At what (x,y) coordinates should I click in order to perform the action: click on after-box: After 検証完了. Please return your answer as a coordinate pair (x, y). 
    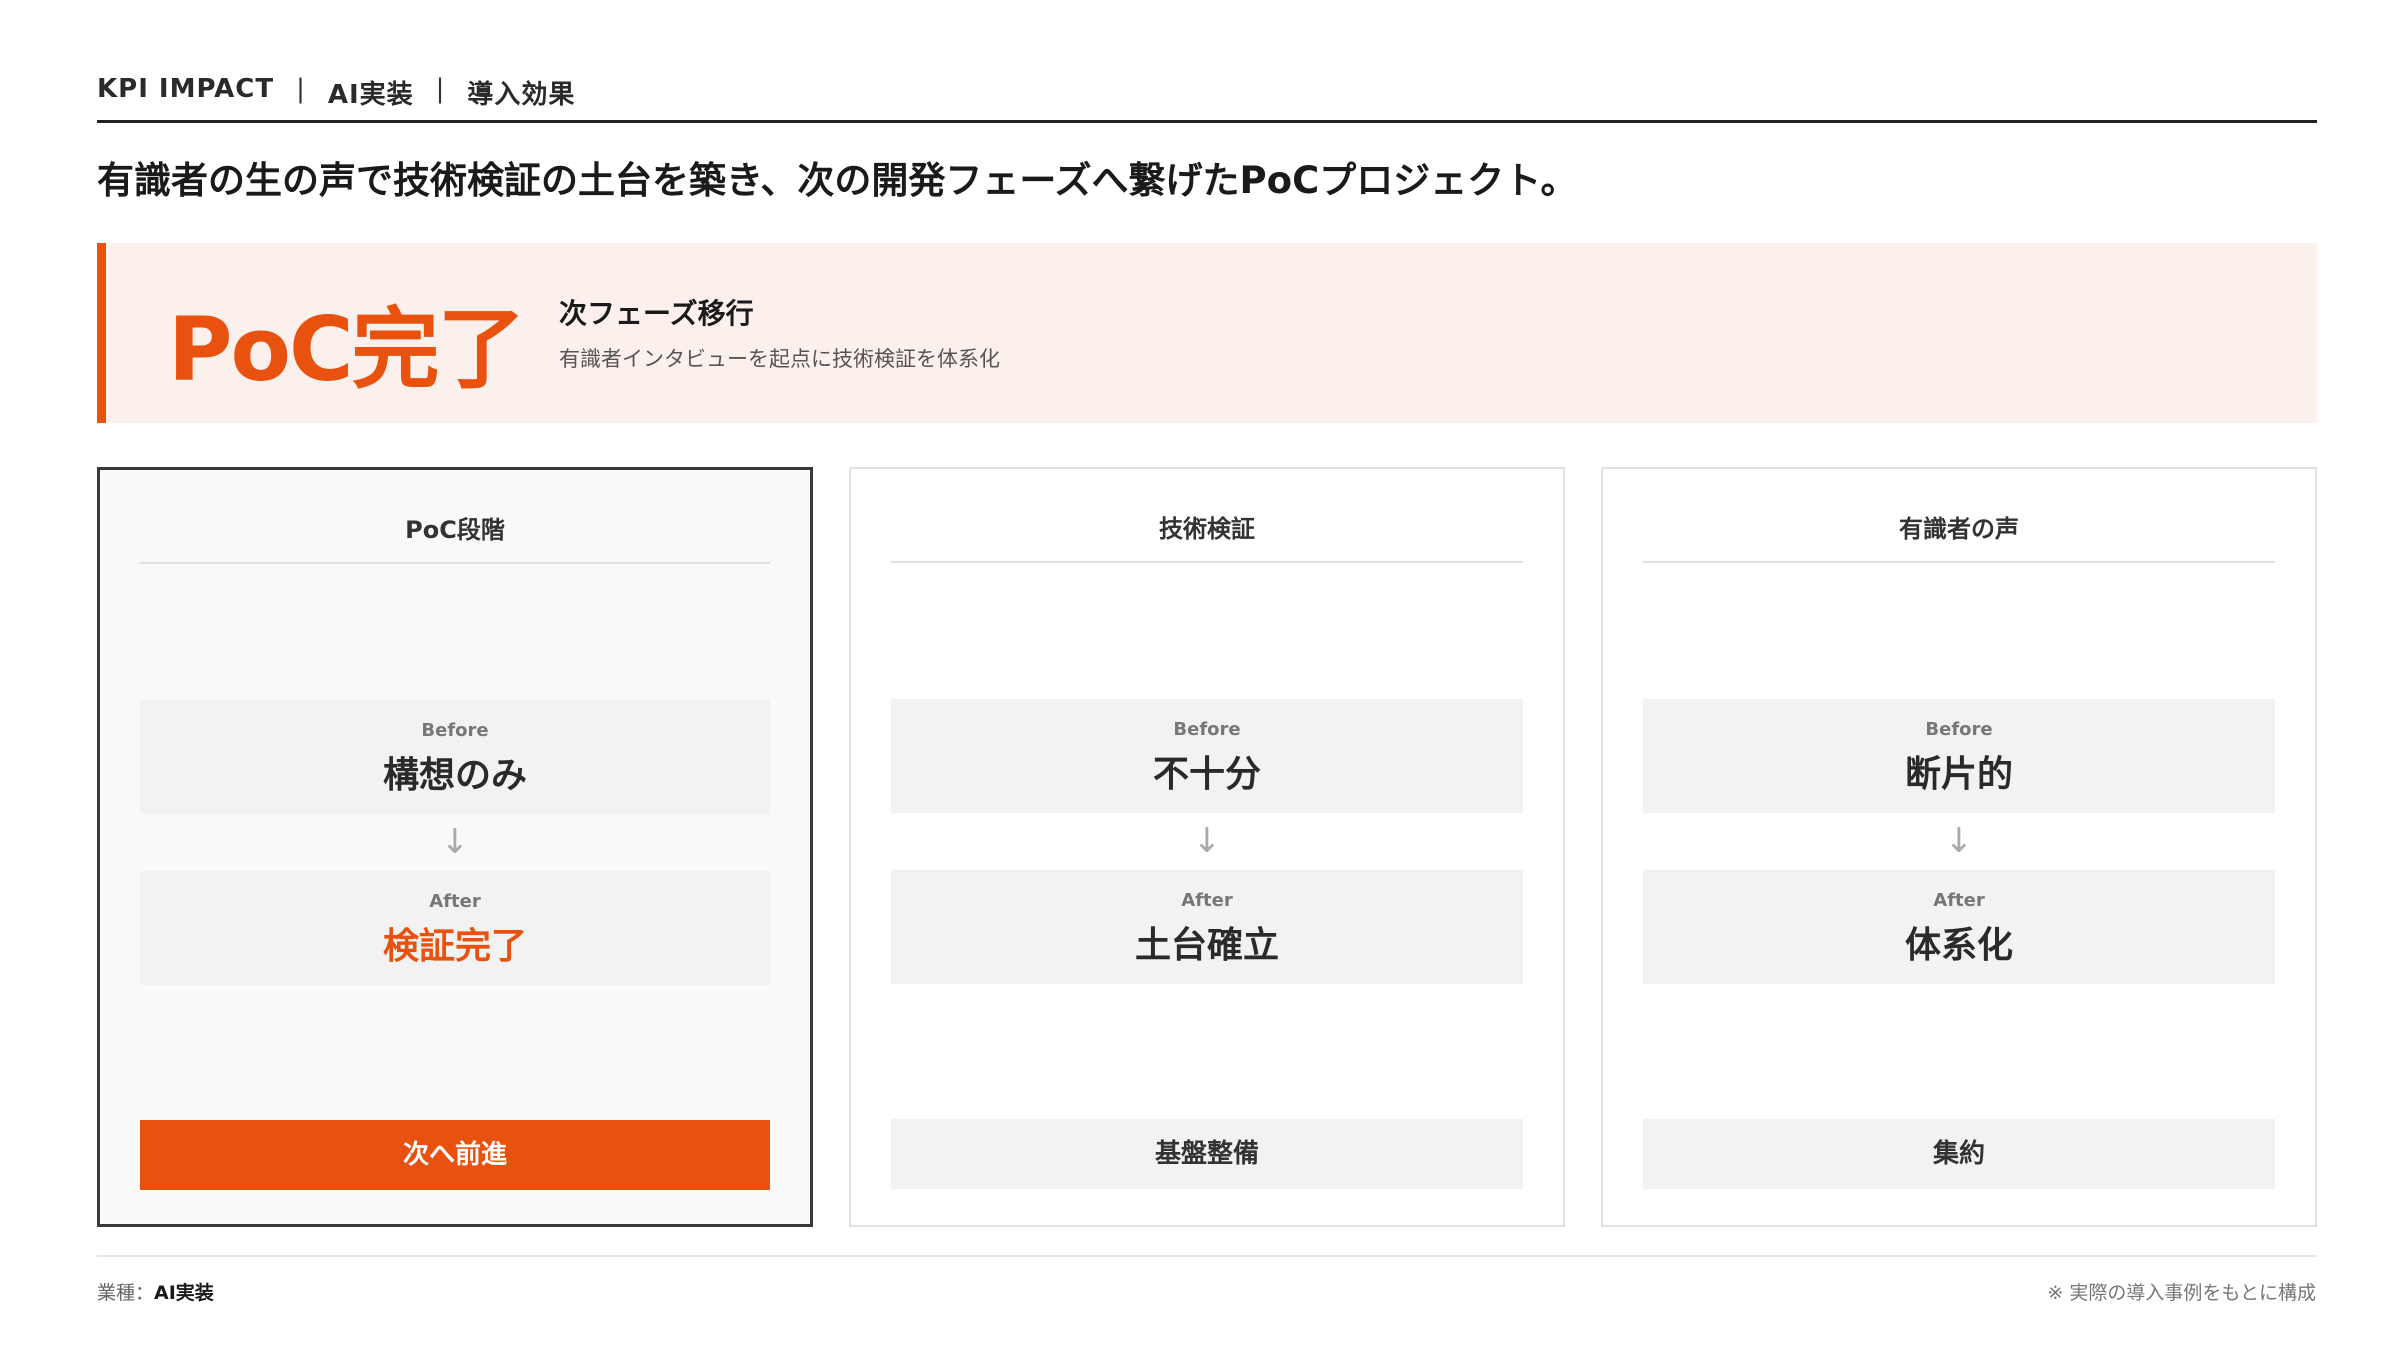
    Looking at the image, I should click on (455, 928).